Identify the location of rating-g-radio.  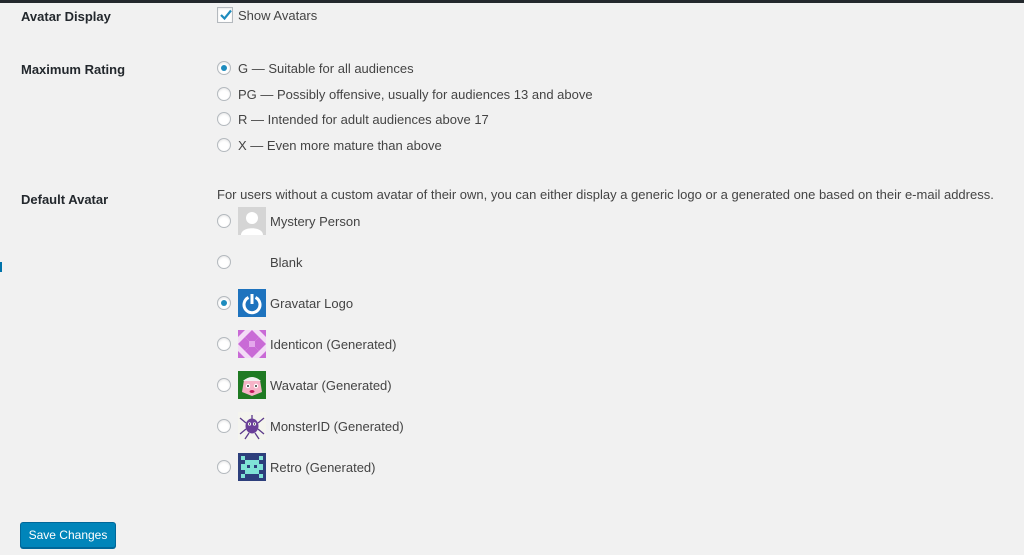
(224, 68).